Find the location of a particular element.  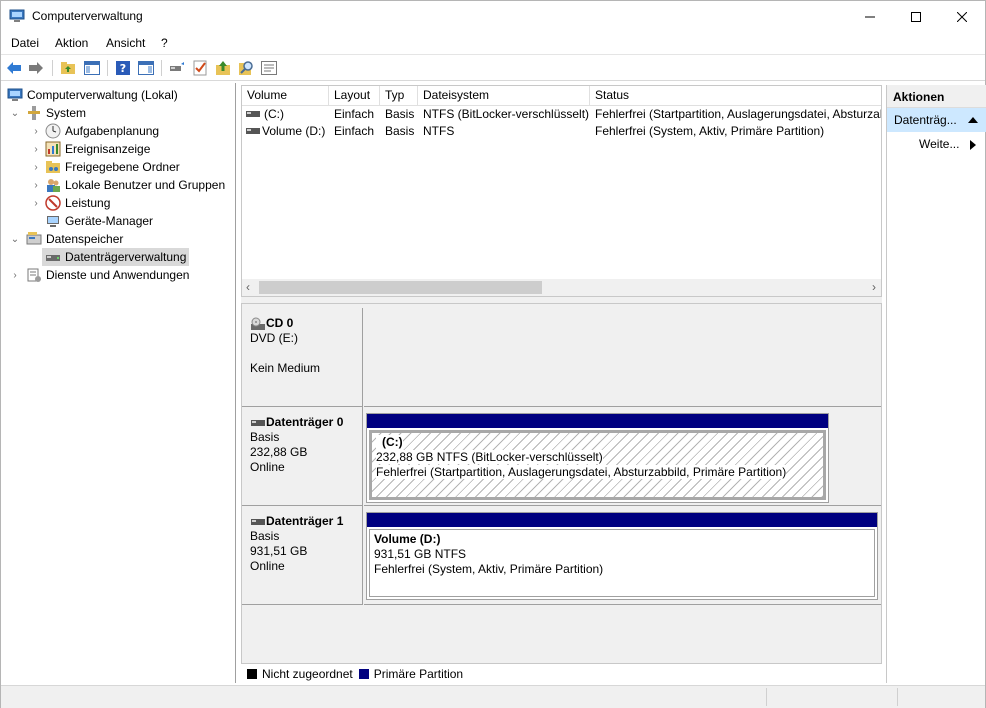

status-bar is located at coordinates (493, 696).